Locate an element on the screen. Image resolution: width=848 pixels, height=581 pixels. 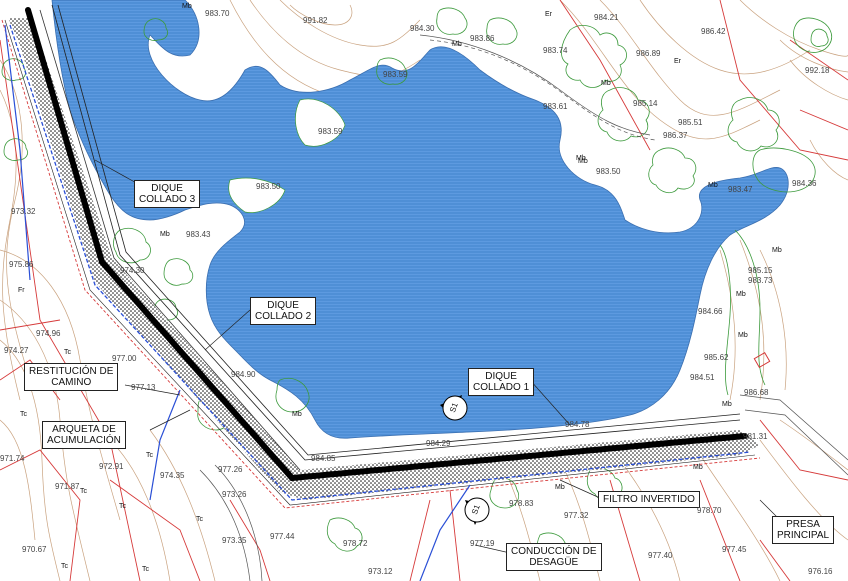
label-line-2: DESAGÜE is located at coordinates (554, 562).